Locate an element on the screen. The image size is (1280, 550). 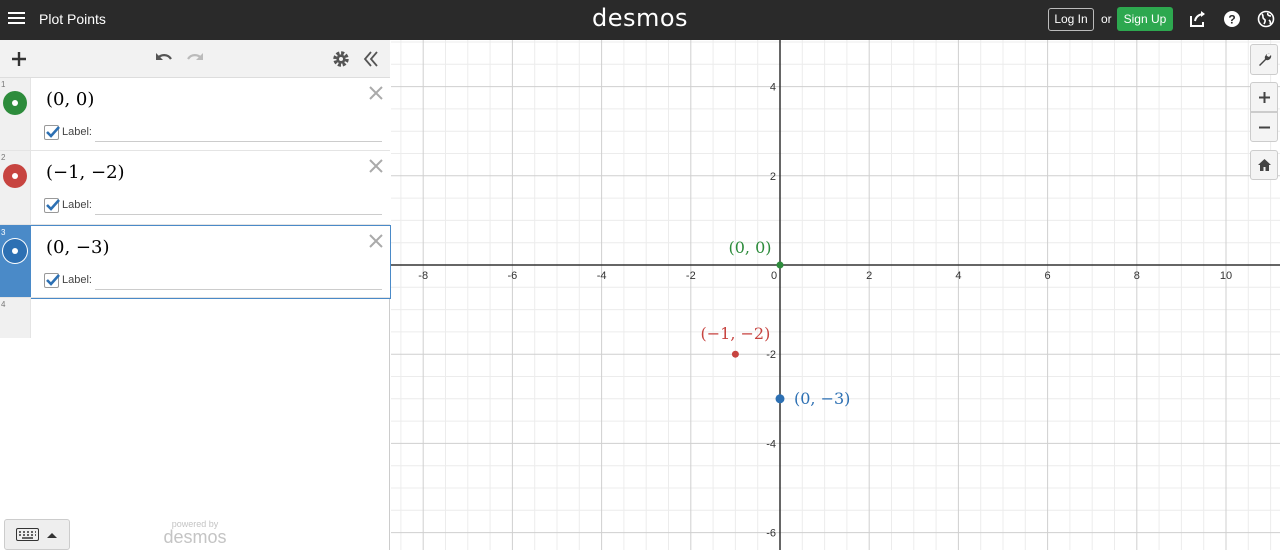
powered-by-brand: desmos is located at coordinates (195, 537).